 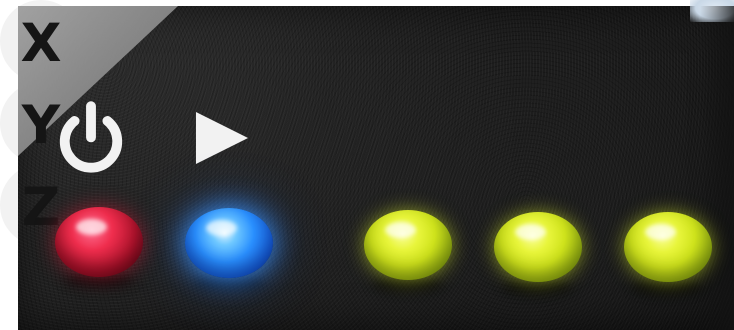 What do you see at coordinates (41, 43) in the screenshot?
I see `x-label-text: X` at bounding box center [41, 43].